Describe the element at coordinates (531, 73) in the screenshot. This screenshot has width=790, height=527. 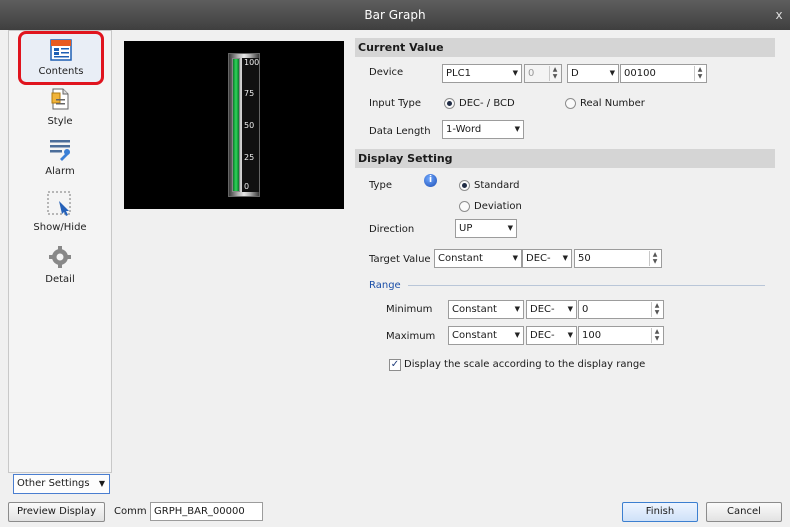
I see `device-number-value: 0` at that location.